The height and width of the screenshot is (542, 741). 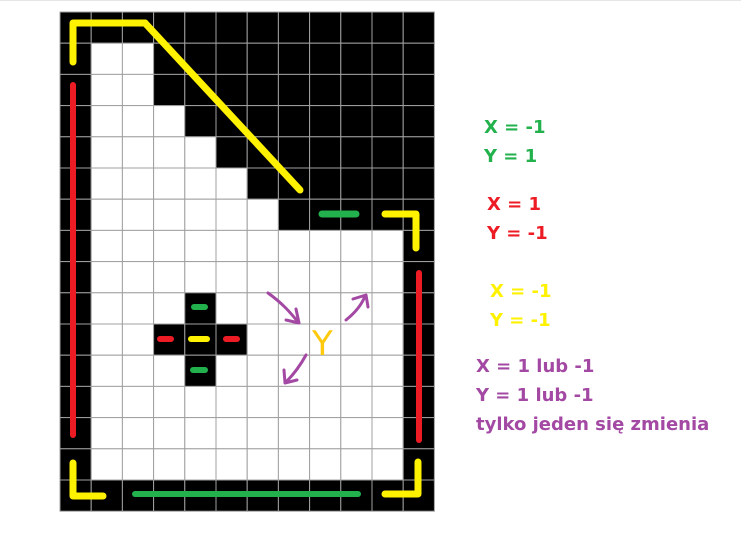 What do you see at coordinates (322, 344) in the screenshot?
I see `orange-y-marker: Y` at bounding box center [322, 344].